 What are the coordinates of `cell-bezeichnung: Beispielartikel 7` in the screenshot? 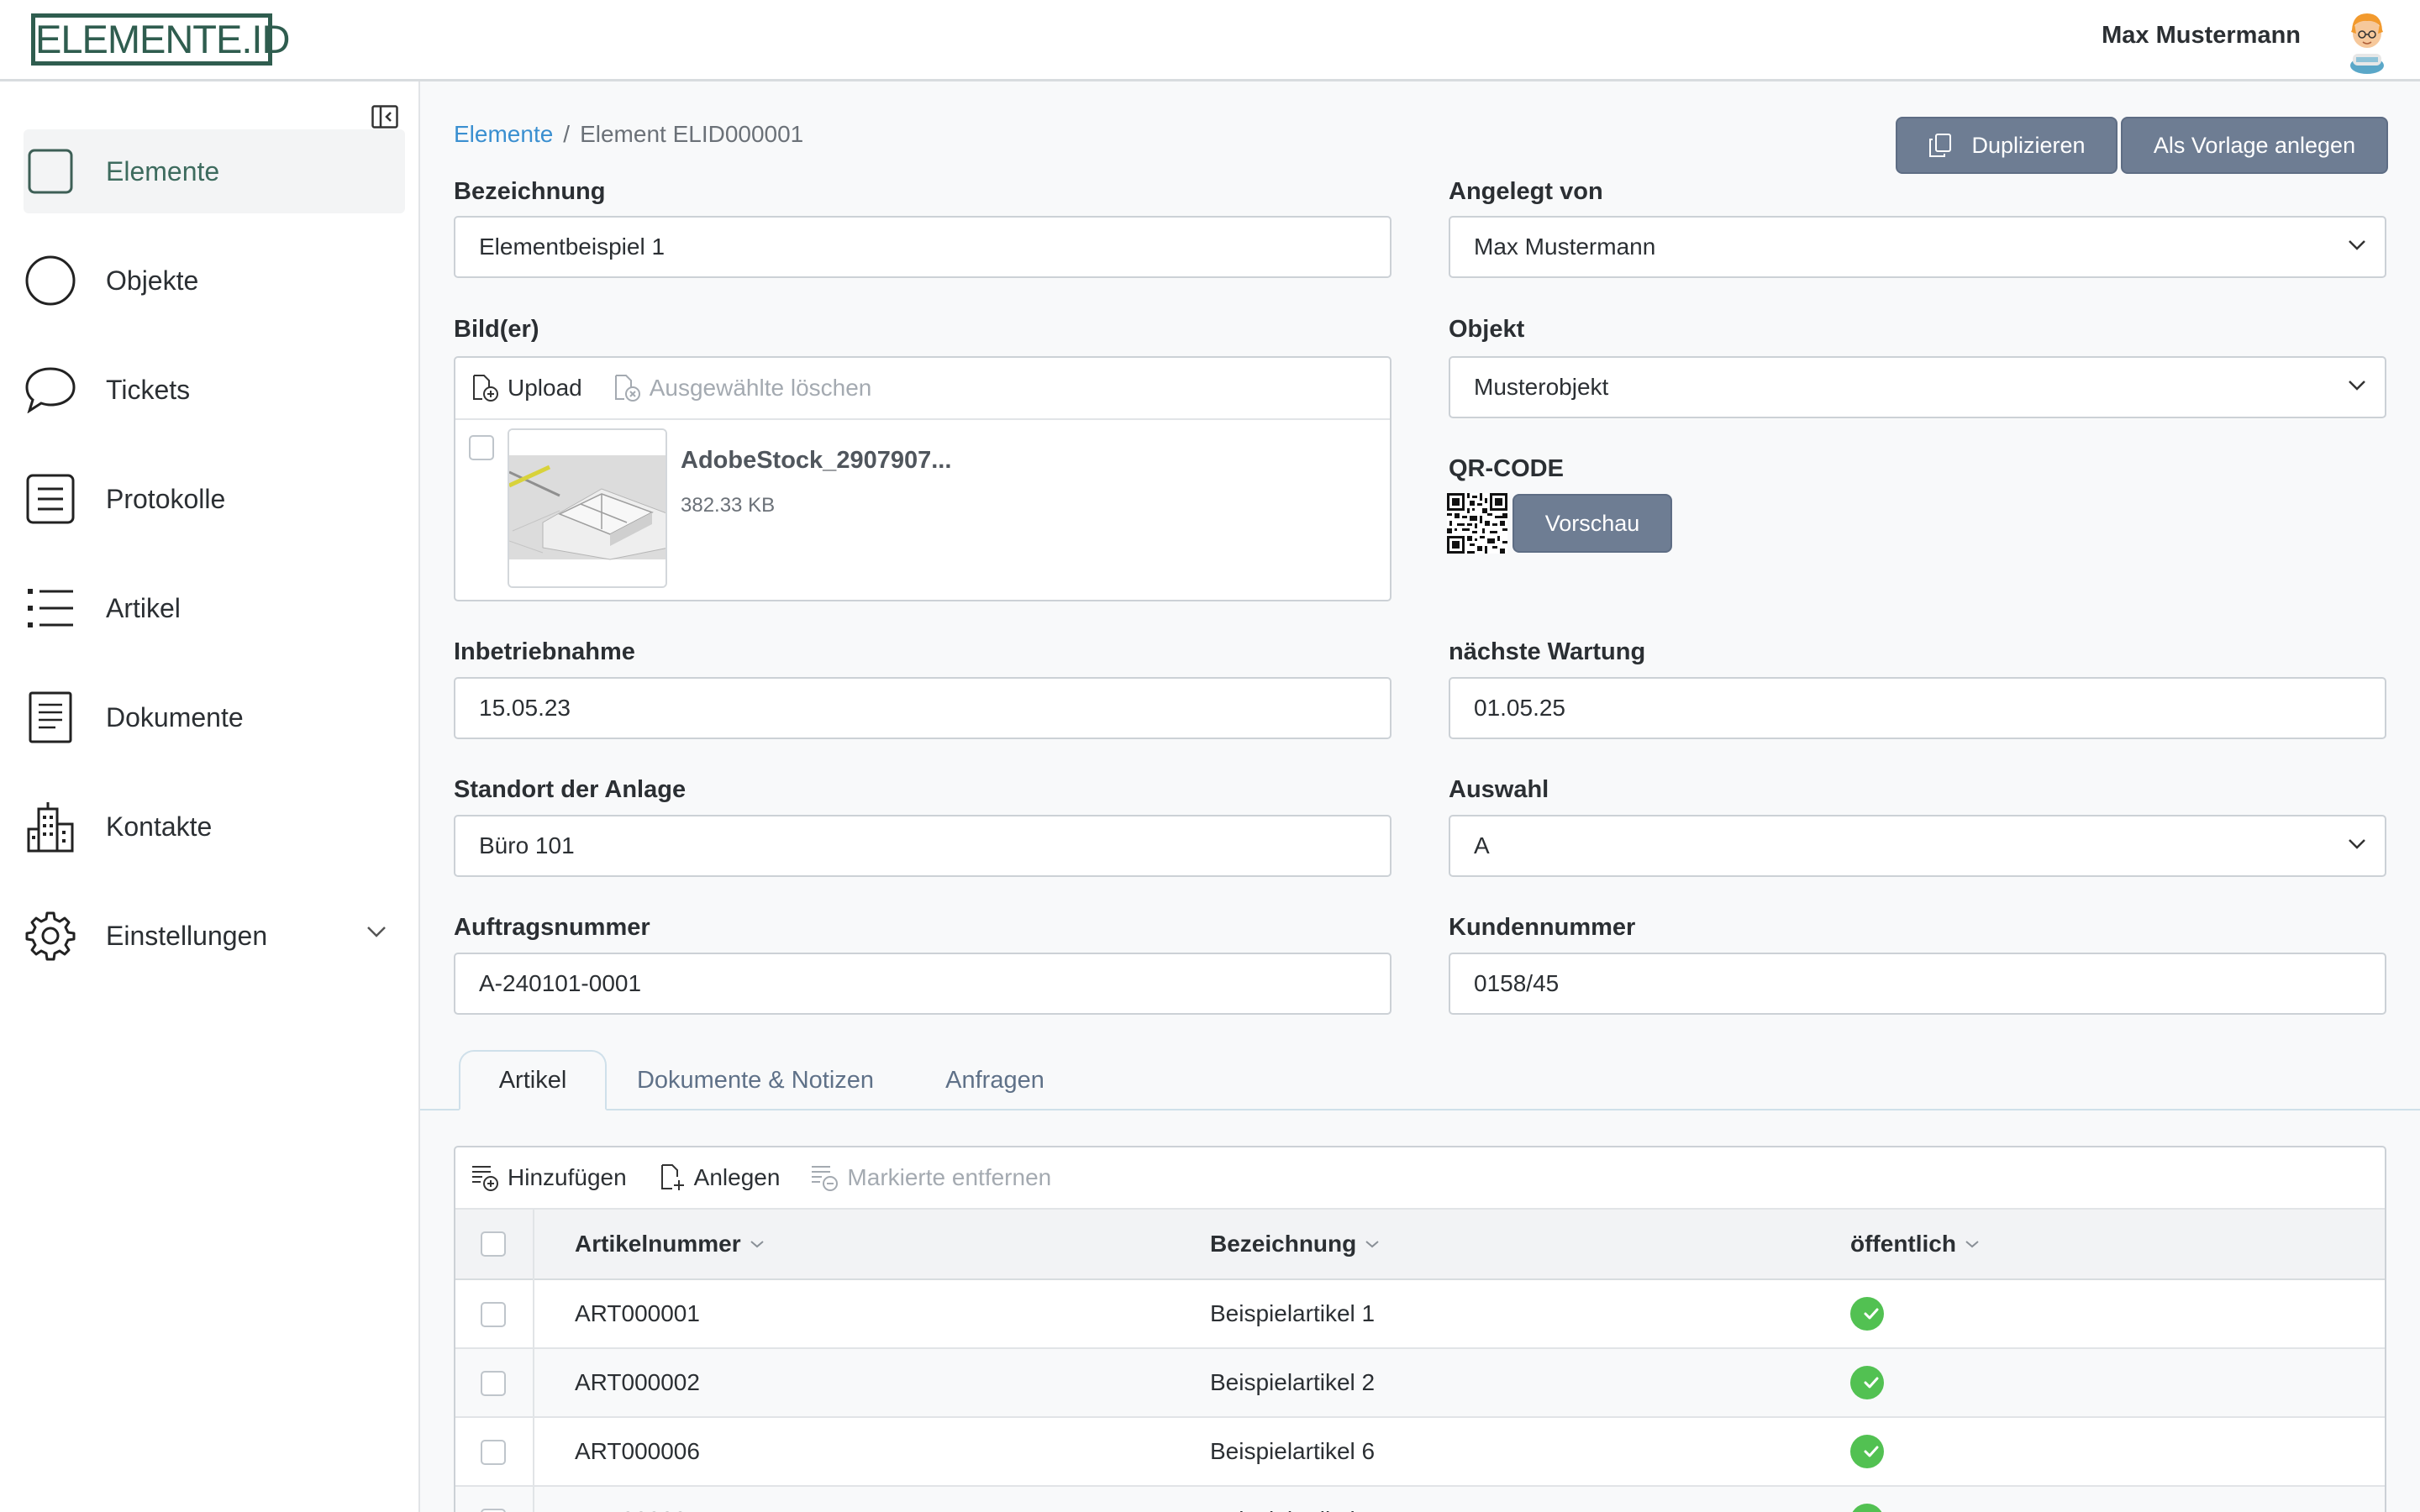 It's located at (1292, 1499).